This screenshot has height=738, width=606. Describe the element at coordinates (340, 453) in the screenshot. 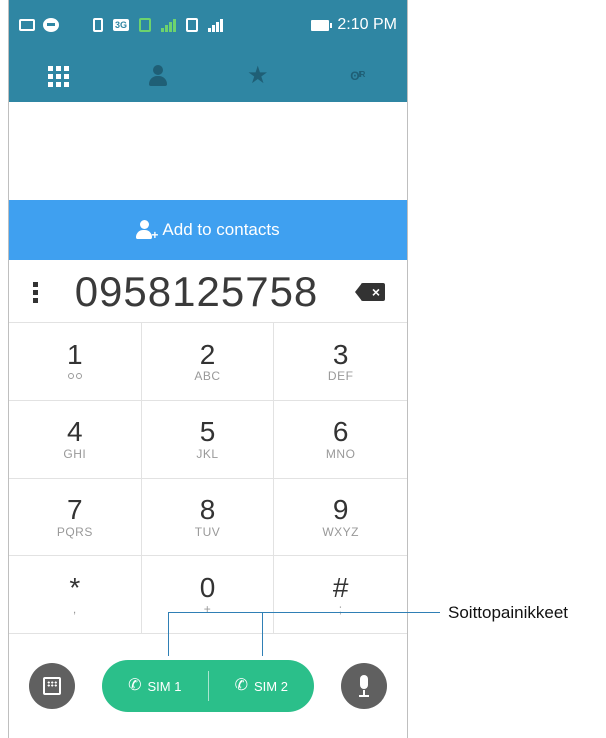

I see `key-letters: MNO` at that location.